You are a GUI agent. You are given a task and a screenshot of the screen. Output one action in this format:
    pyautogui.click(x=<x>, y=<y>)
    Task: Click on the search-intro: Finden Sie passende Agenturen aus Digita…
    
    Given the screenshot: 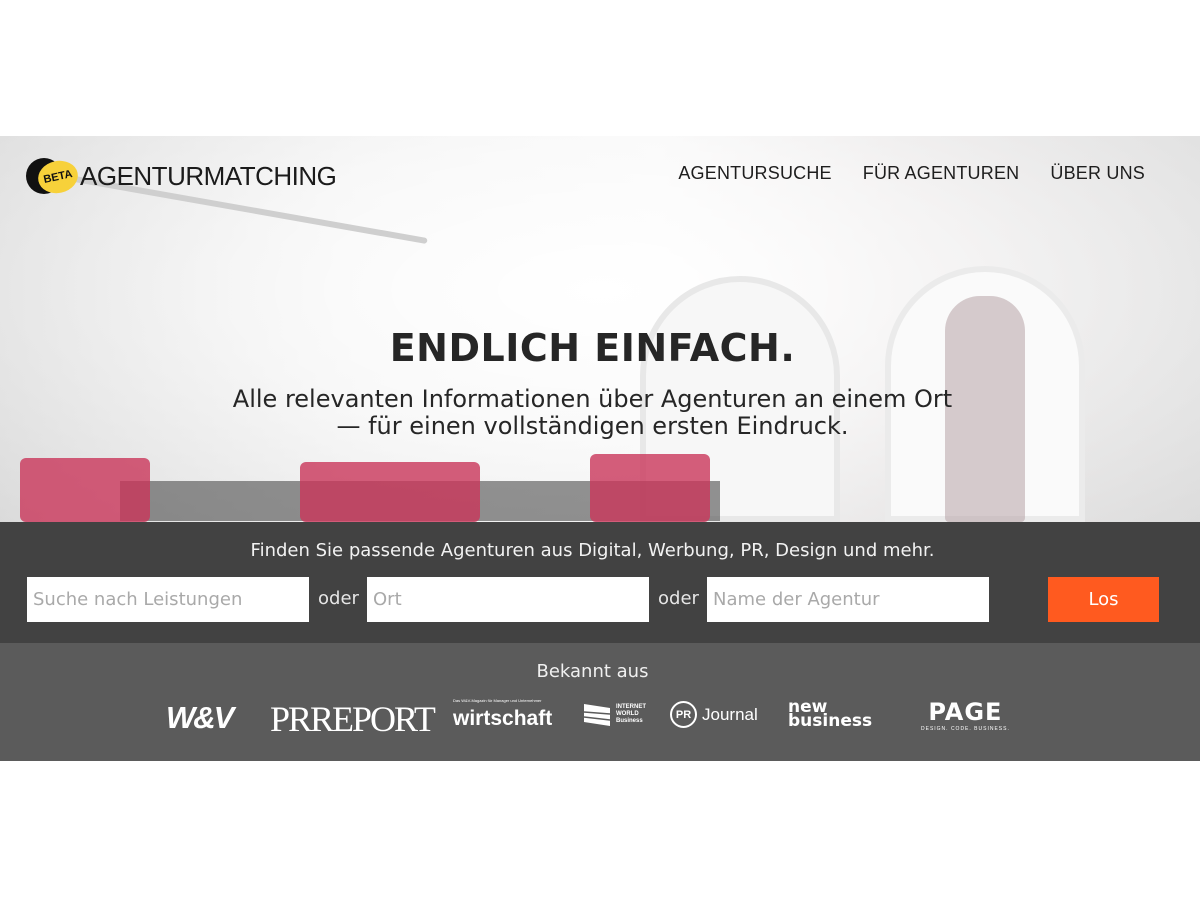 What is the action you would take?
    pyautogui.click(x=592, y=550)
    